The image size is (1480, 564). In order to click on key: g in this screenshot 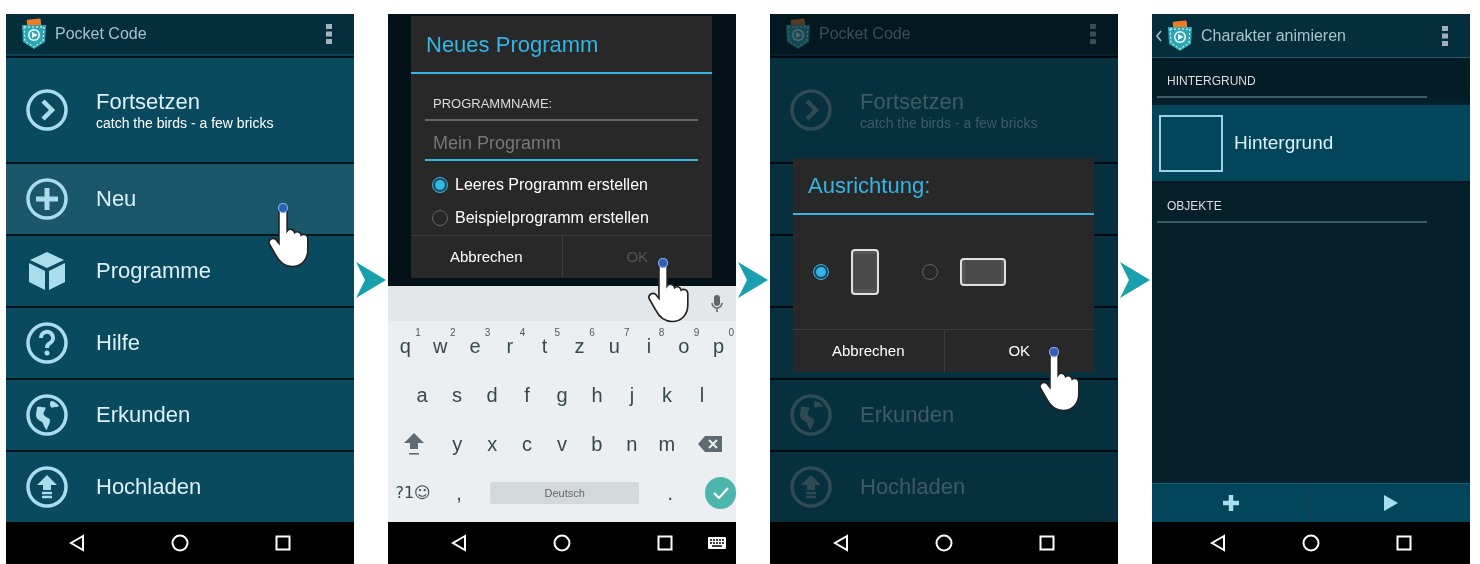, I will do `click(562, 394)`.